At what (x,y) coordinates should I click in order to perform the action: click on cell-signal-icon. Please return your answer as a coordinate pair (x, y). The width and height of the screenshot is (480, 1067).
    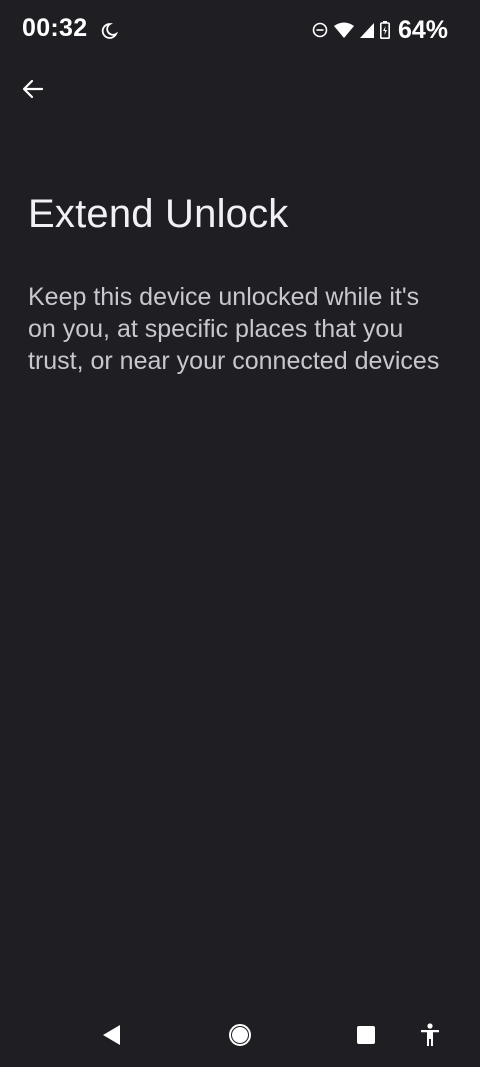
    Looking at the image, I should click on (366, 30).